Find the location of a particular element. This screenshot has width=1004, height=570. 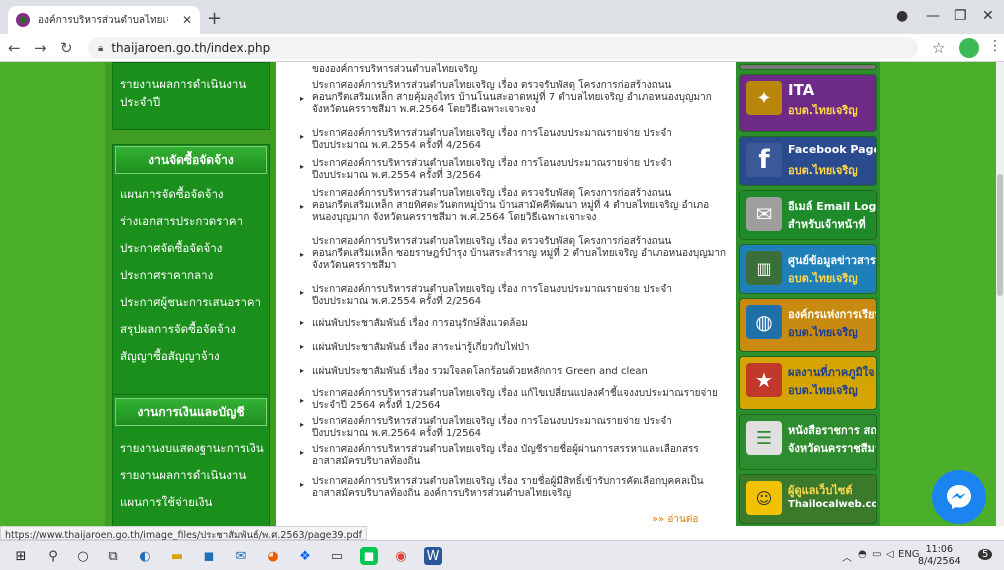

notification-count-badge: 5 is located at coordinates (985, 554).